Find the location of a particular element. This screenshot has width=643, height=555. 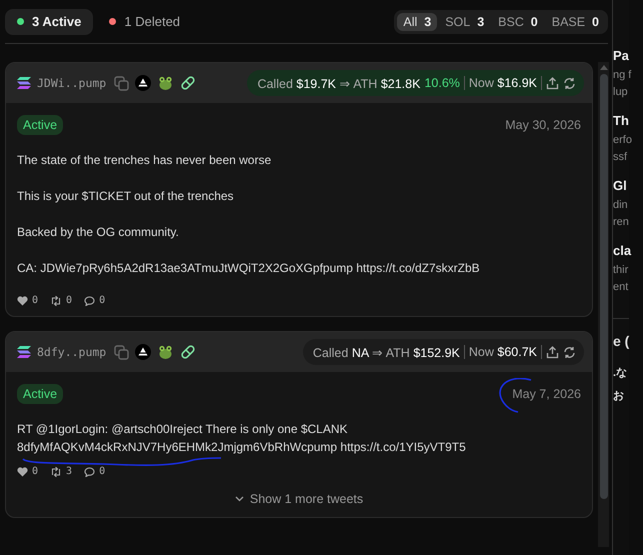

token-address: JDWi..pump is located at coordinates (71, 83).